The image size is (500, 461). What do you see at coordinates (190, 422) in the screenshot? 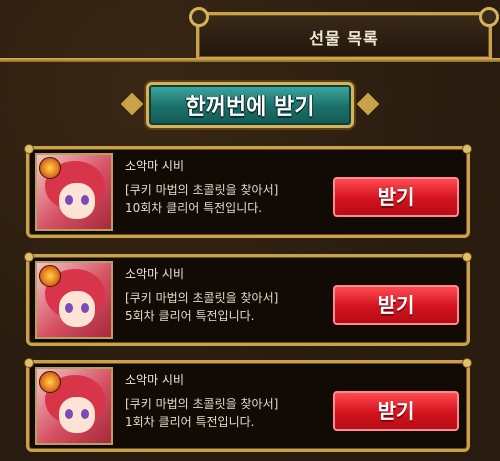
I see `gift-description-line2: 1회차 클리어 특전입니다.` at bounding box center [190, 422].